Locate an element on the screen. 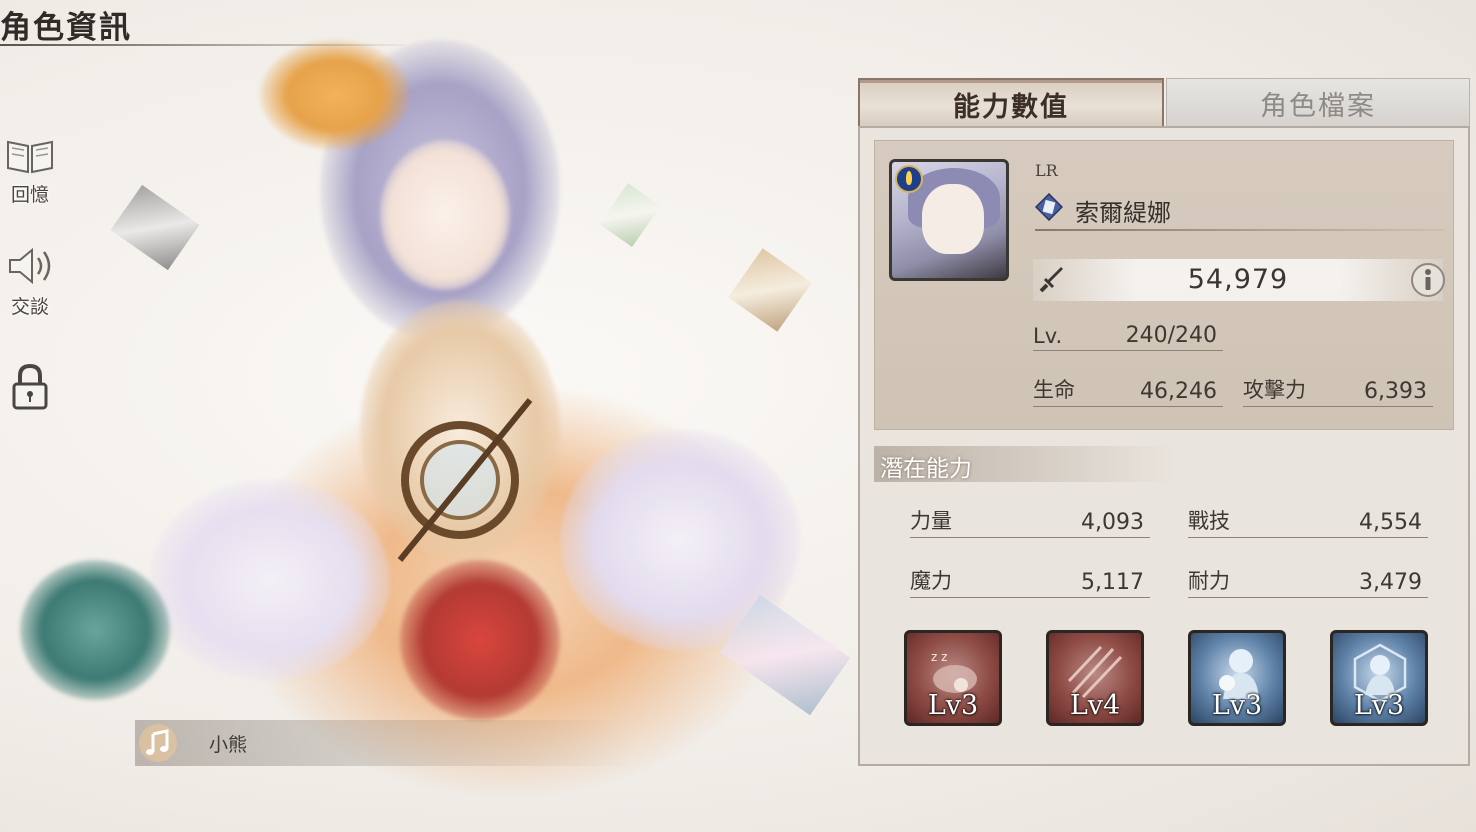  character-name: 索爾緹娜 is located at coordinates (1123, 213).